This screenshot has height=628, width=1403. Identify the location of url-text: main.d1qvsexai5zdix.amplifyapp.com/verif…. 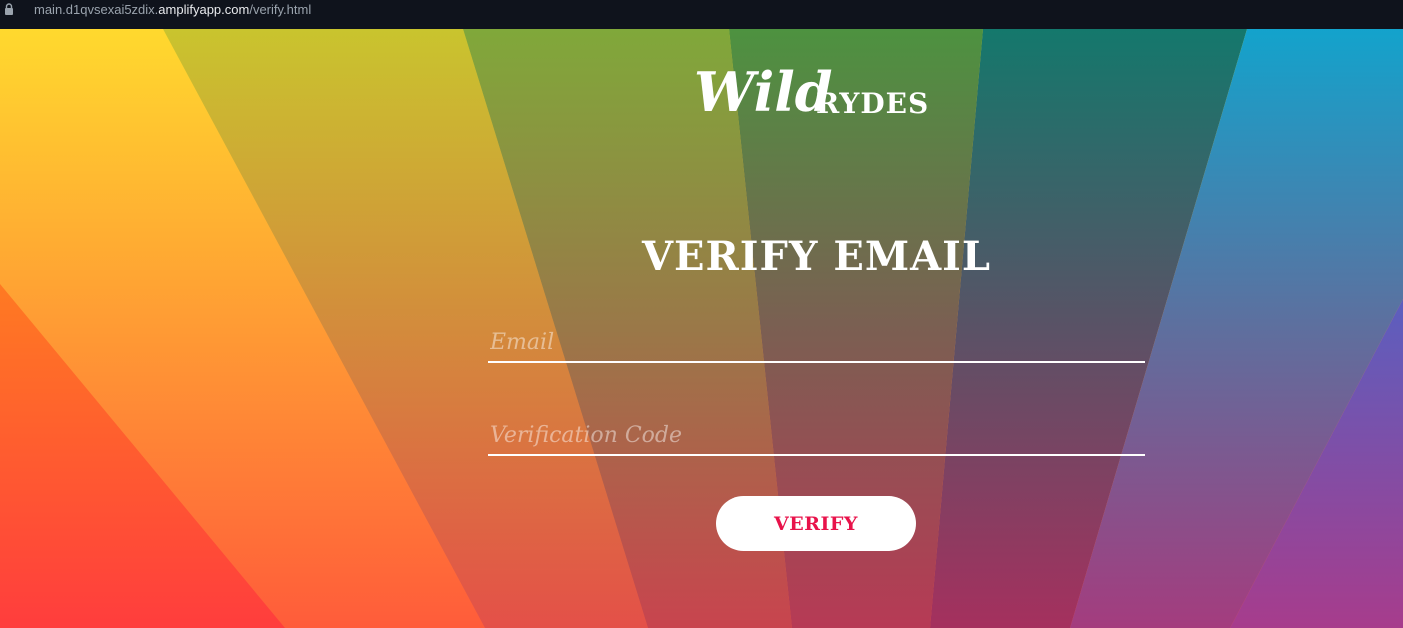
(172, 9).